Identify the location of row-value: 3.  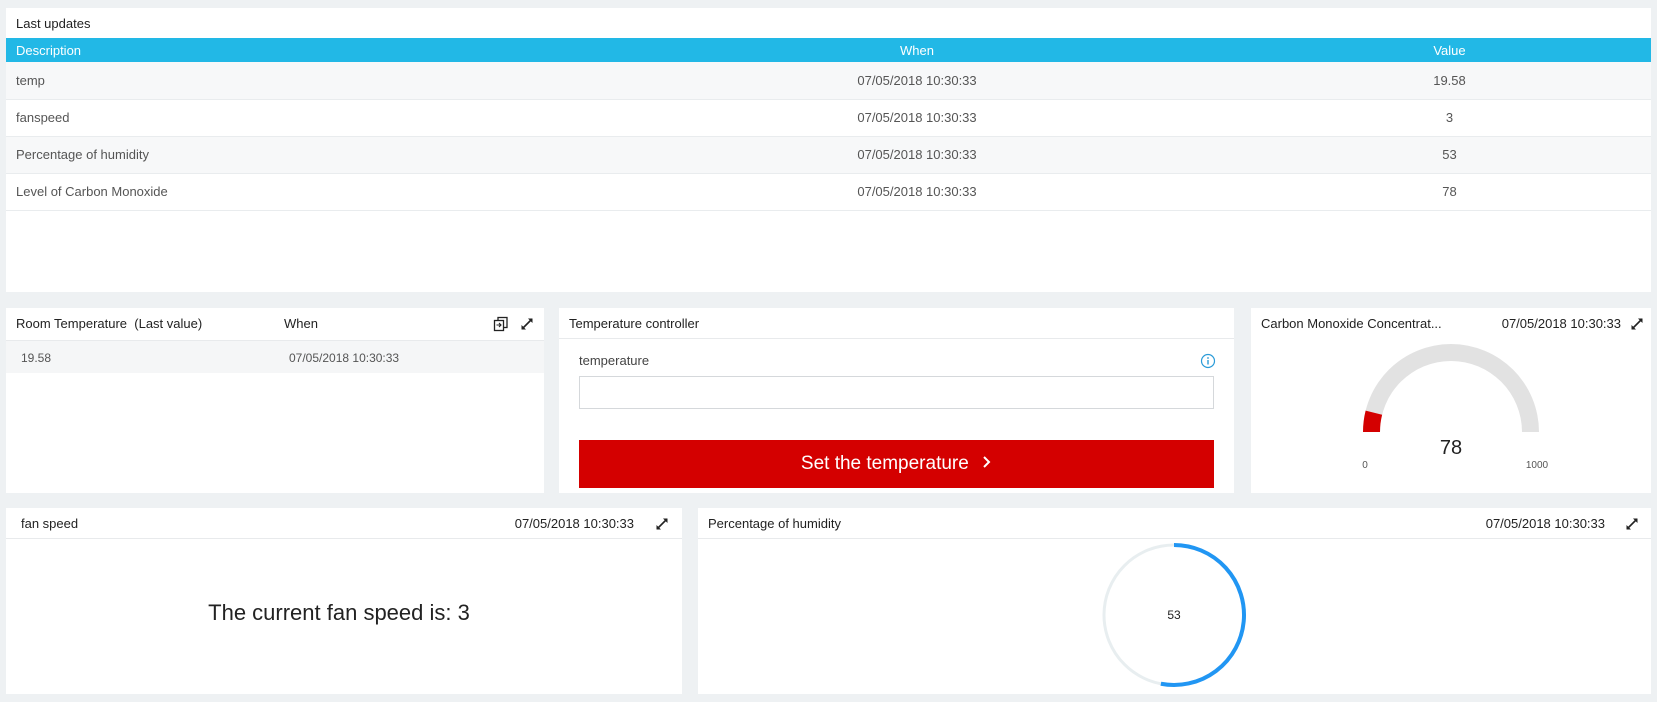
(1449, 118).